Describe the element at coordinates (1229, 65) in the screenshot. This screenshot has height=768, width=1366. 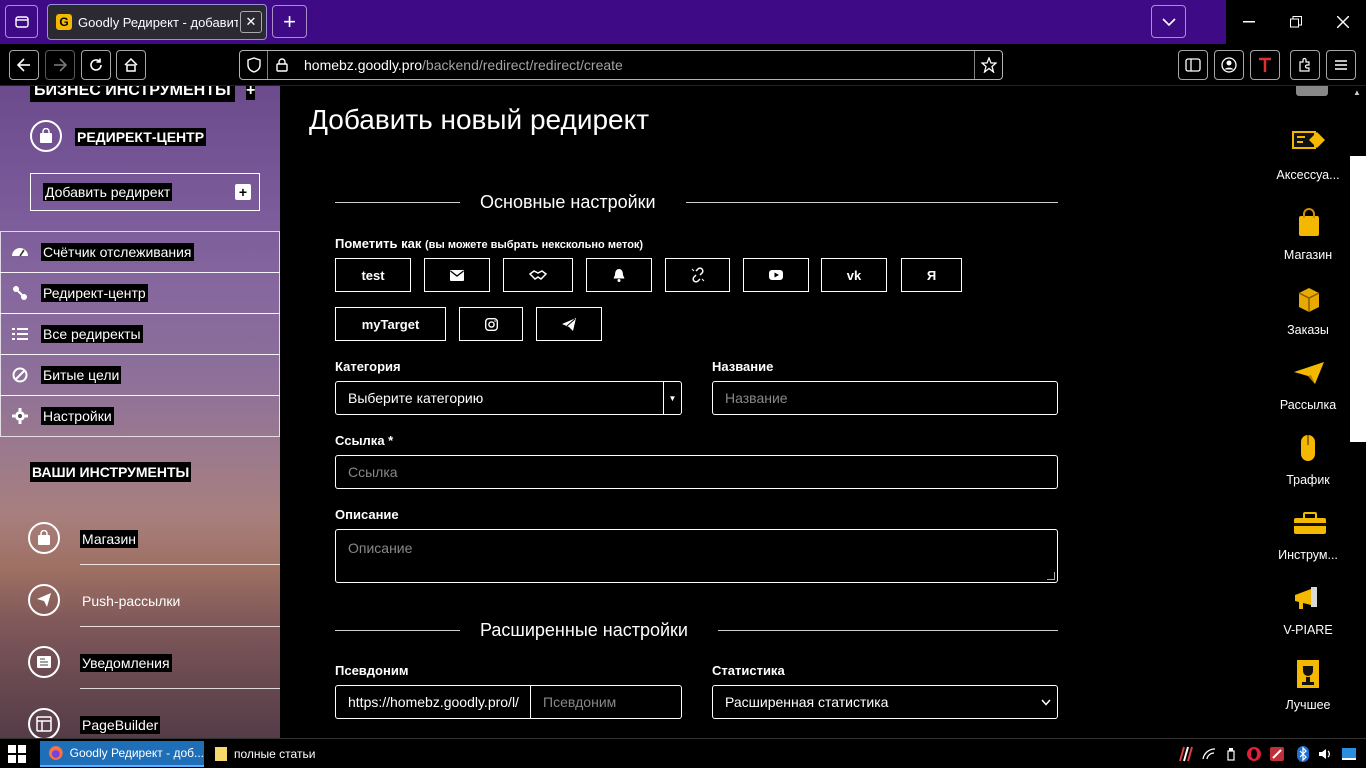
I see `account-button` at that location.